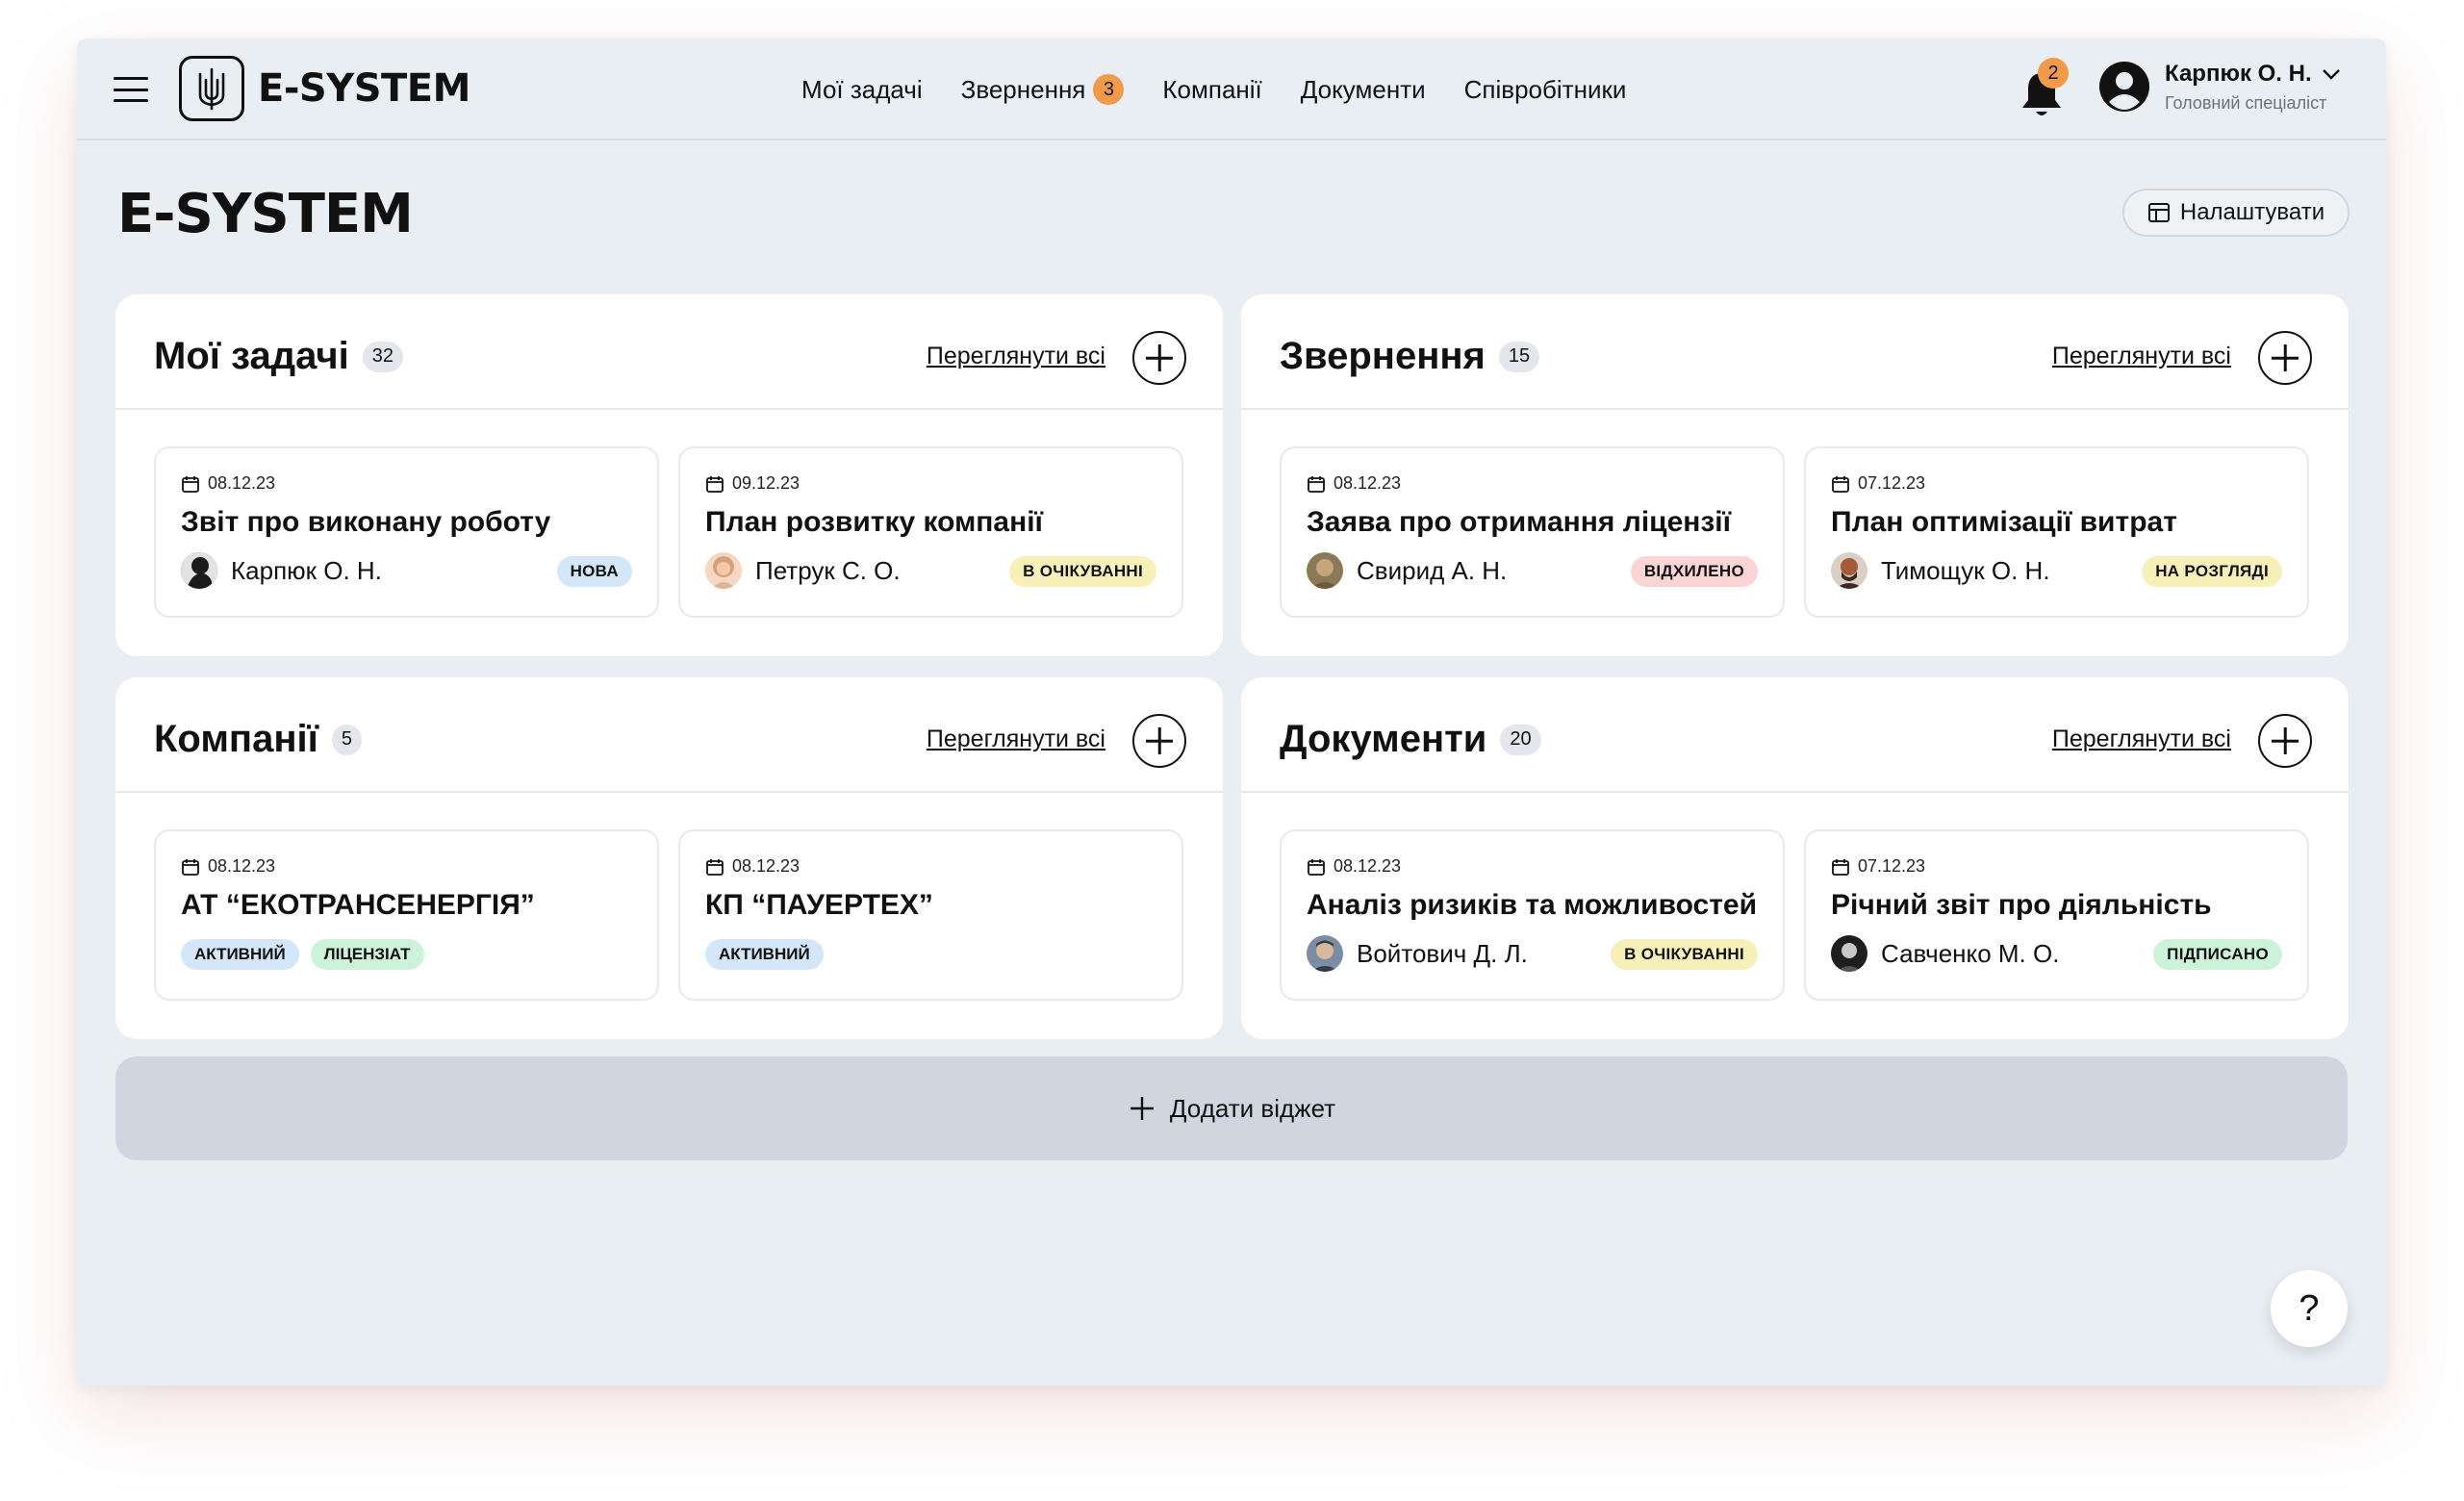  What do you see at coordinates (211, 89) in the screenshot?
I see `trident-icon` at bounding box center [211, 89].